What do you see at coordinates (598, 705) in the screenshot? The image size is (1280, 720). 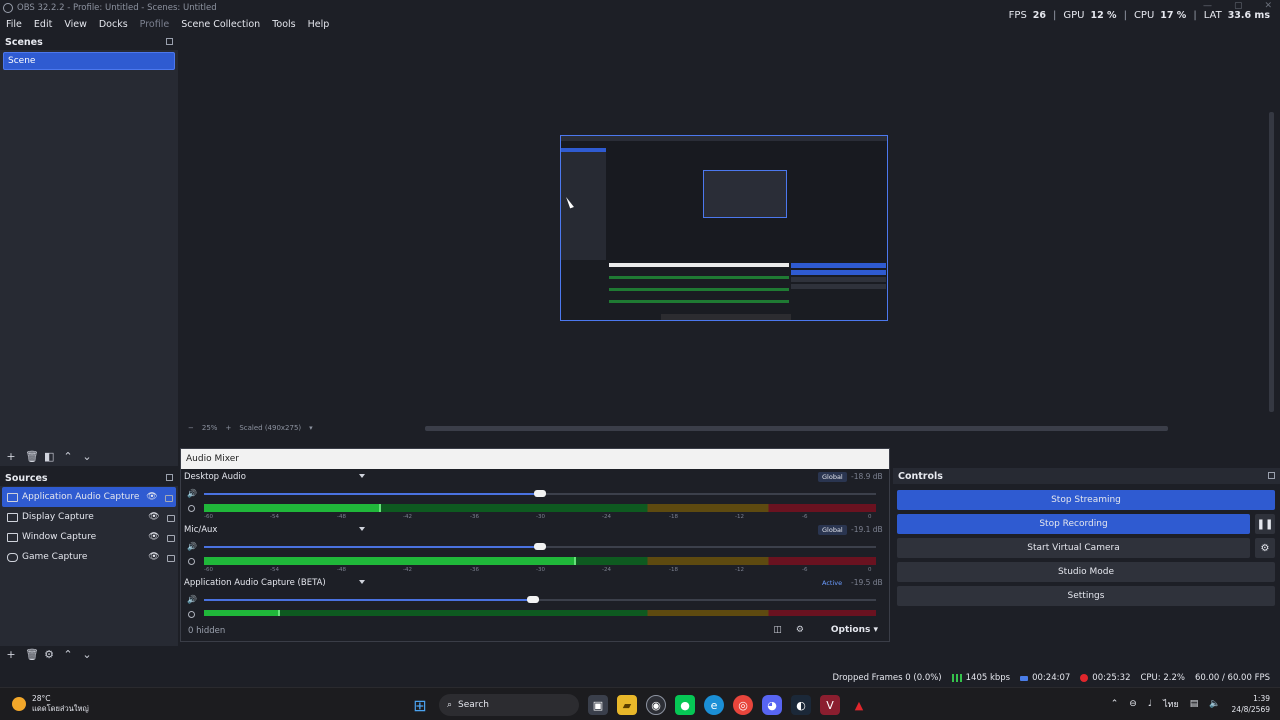 I see `task-view-icon: ▣` at bounding box center [598, 705].